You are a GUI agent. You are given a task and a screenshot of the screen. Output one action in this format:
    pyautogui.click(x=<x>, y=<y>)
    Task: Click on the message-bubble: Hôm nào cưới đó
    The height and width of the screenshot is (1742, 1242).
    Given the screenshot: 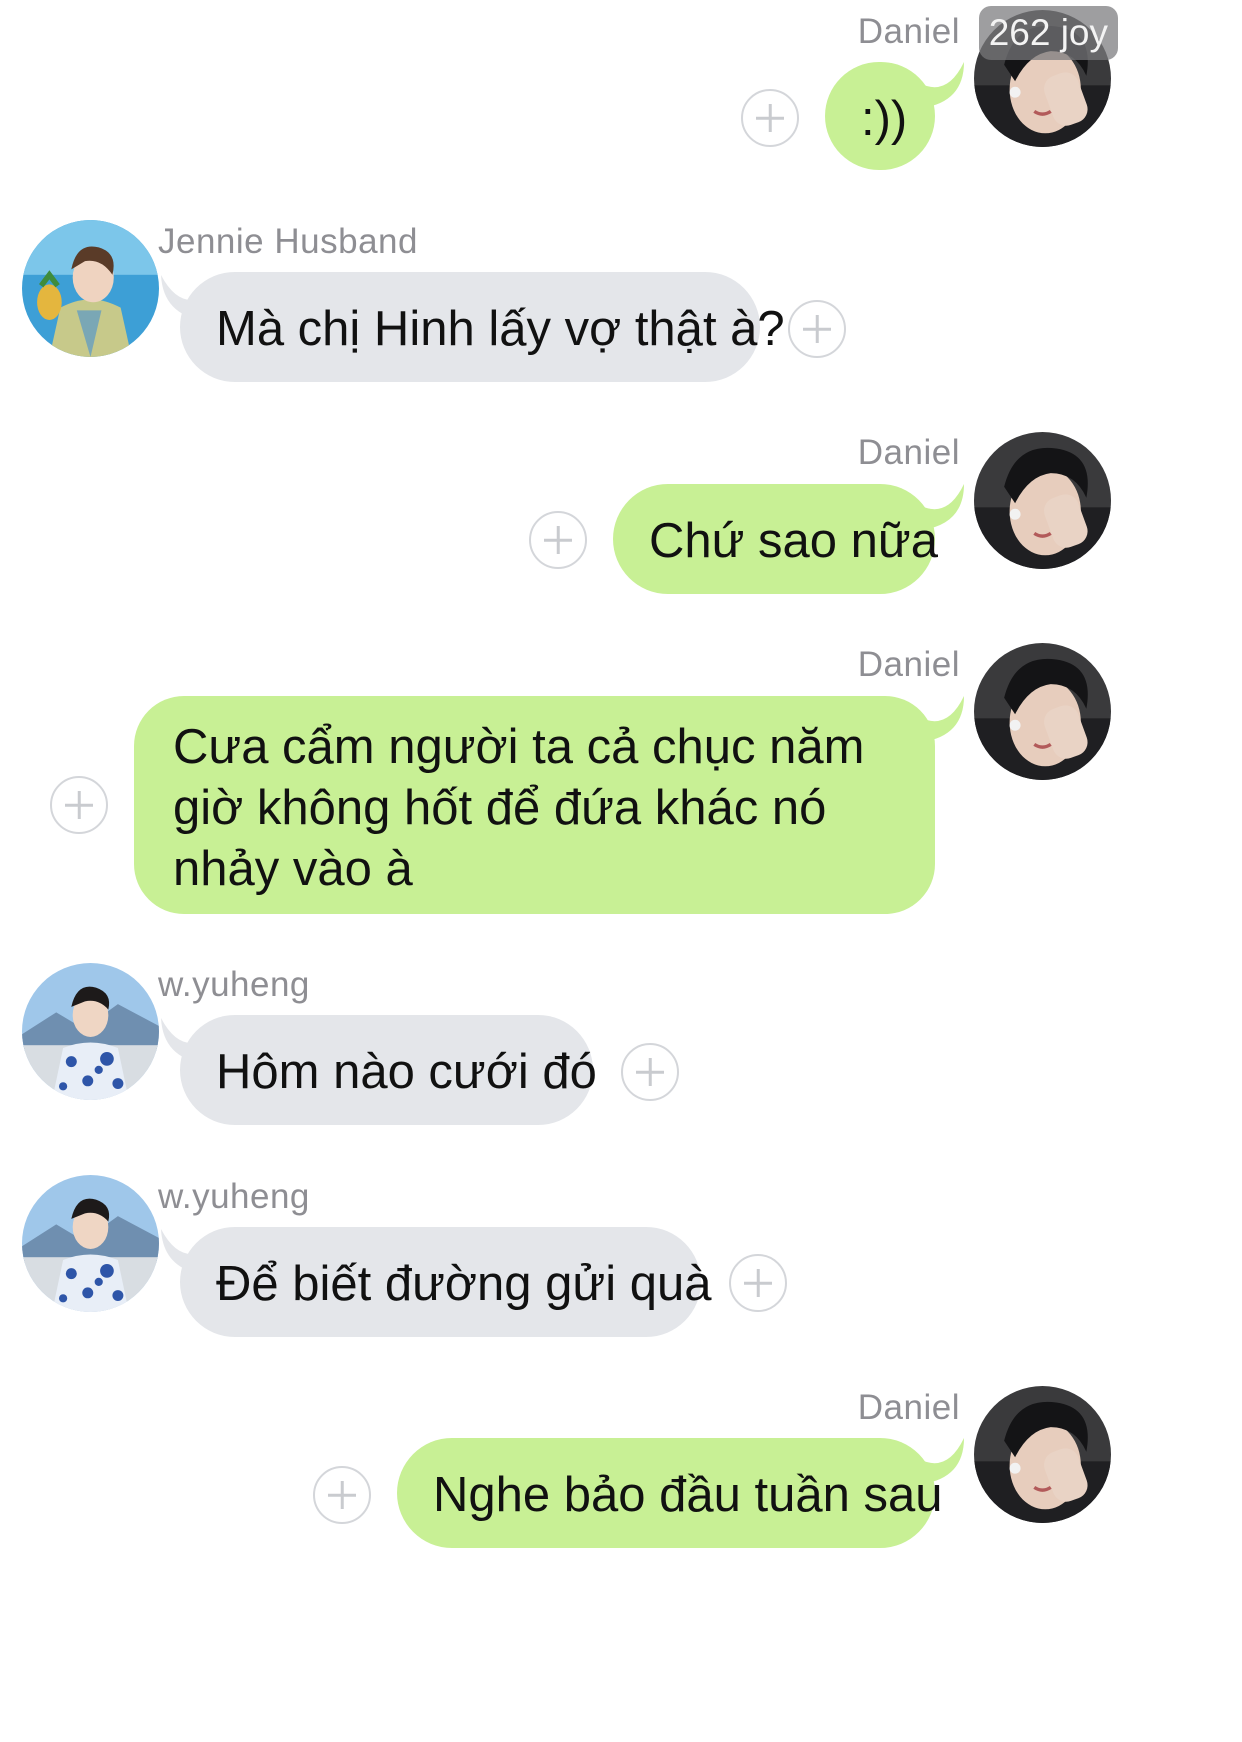 What is the action you would take?
    pyautogui.click(x=388, y=1070)
    